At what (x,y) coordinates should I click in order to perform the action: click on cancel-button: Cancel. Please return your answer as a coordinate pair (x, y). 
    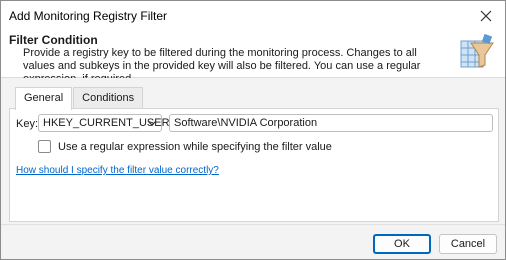
    Looking at the image, I should click on (468, 244).